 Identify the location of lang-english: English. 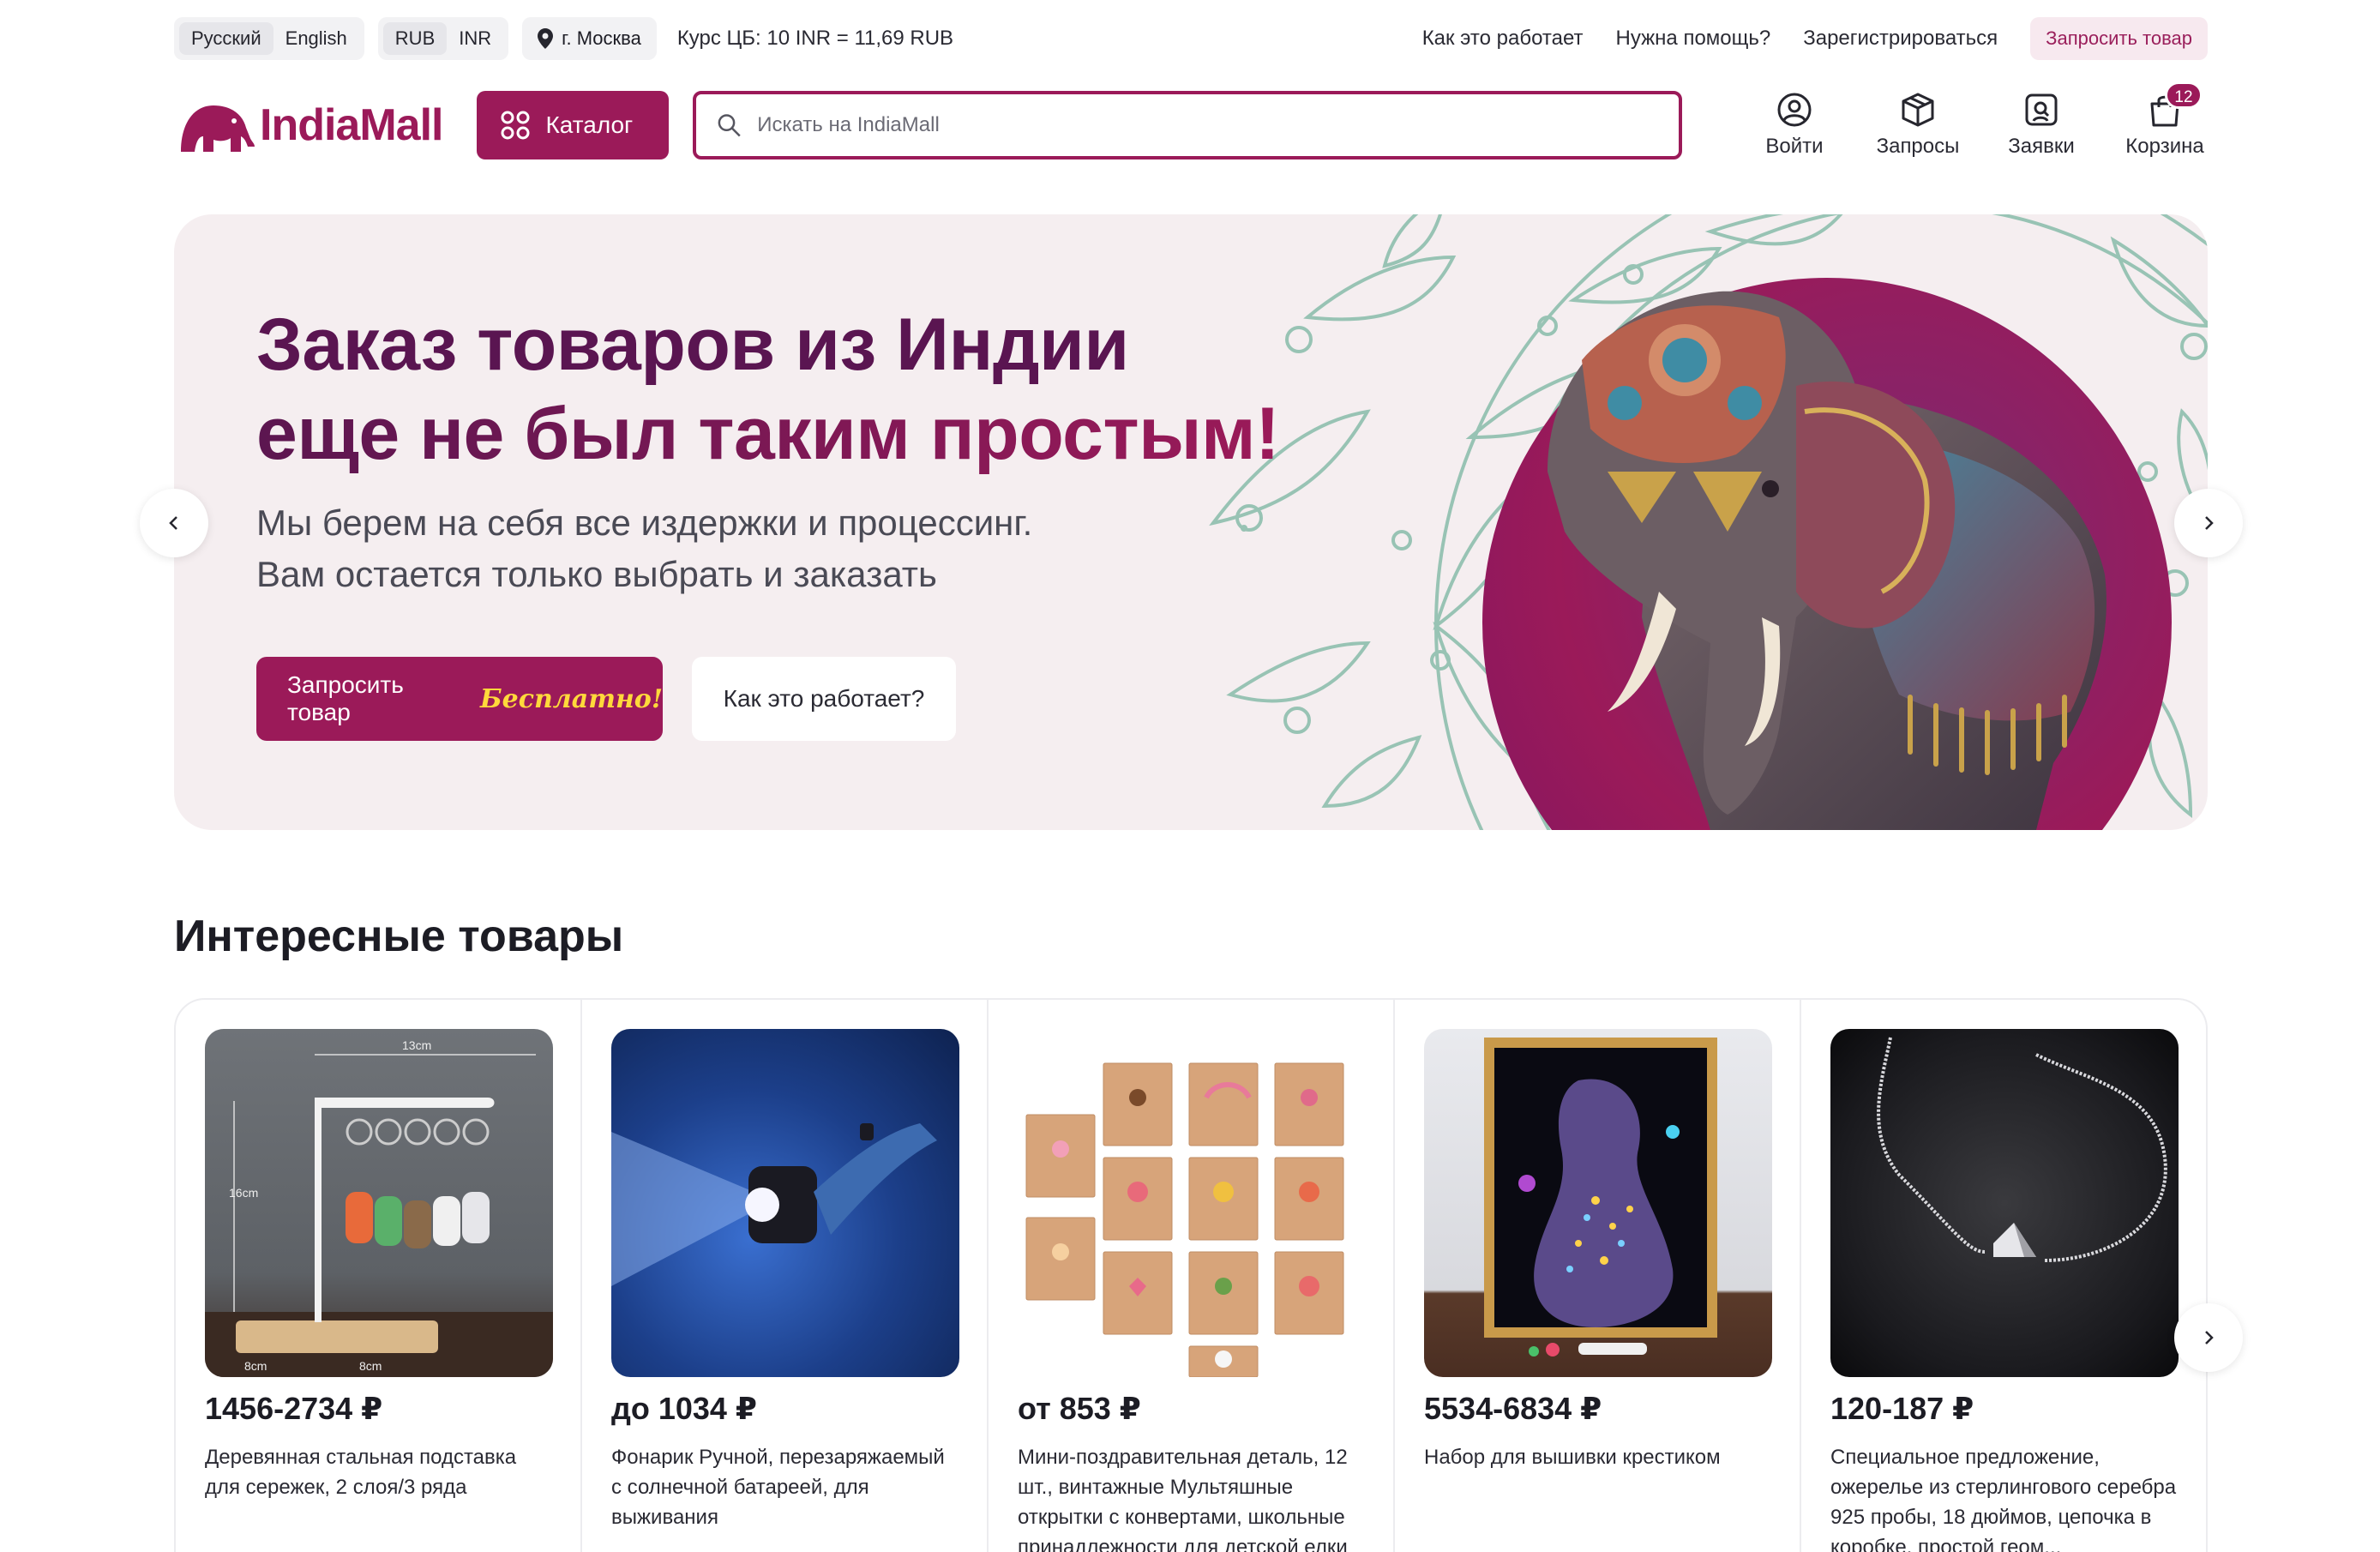
(316, 39).